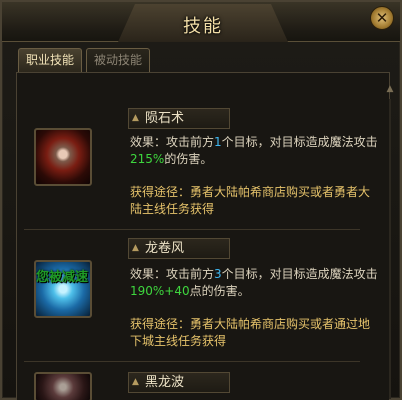  What do you see at coordinates (63, 386) in the screenshot?
I see `black-dragon-wave-icon` at bounding box center [63, 386].